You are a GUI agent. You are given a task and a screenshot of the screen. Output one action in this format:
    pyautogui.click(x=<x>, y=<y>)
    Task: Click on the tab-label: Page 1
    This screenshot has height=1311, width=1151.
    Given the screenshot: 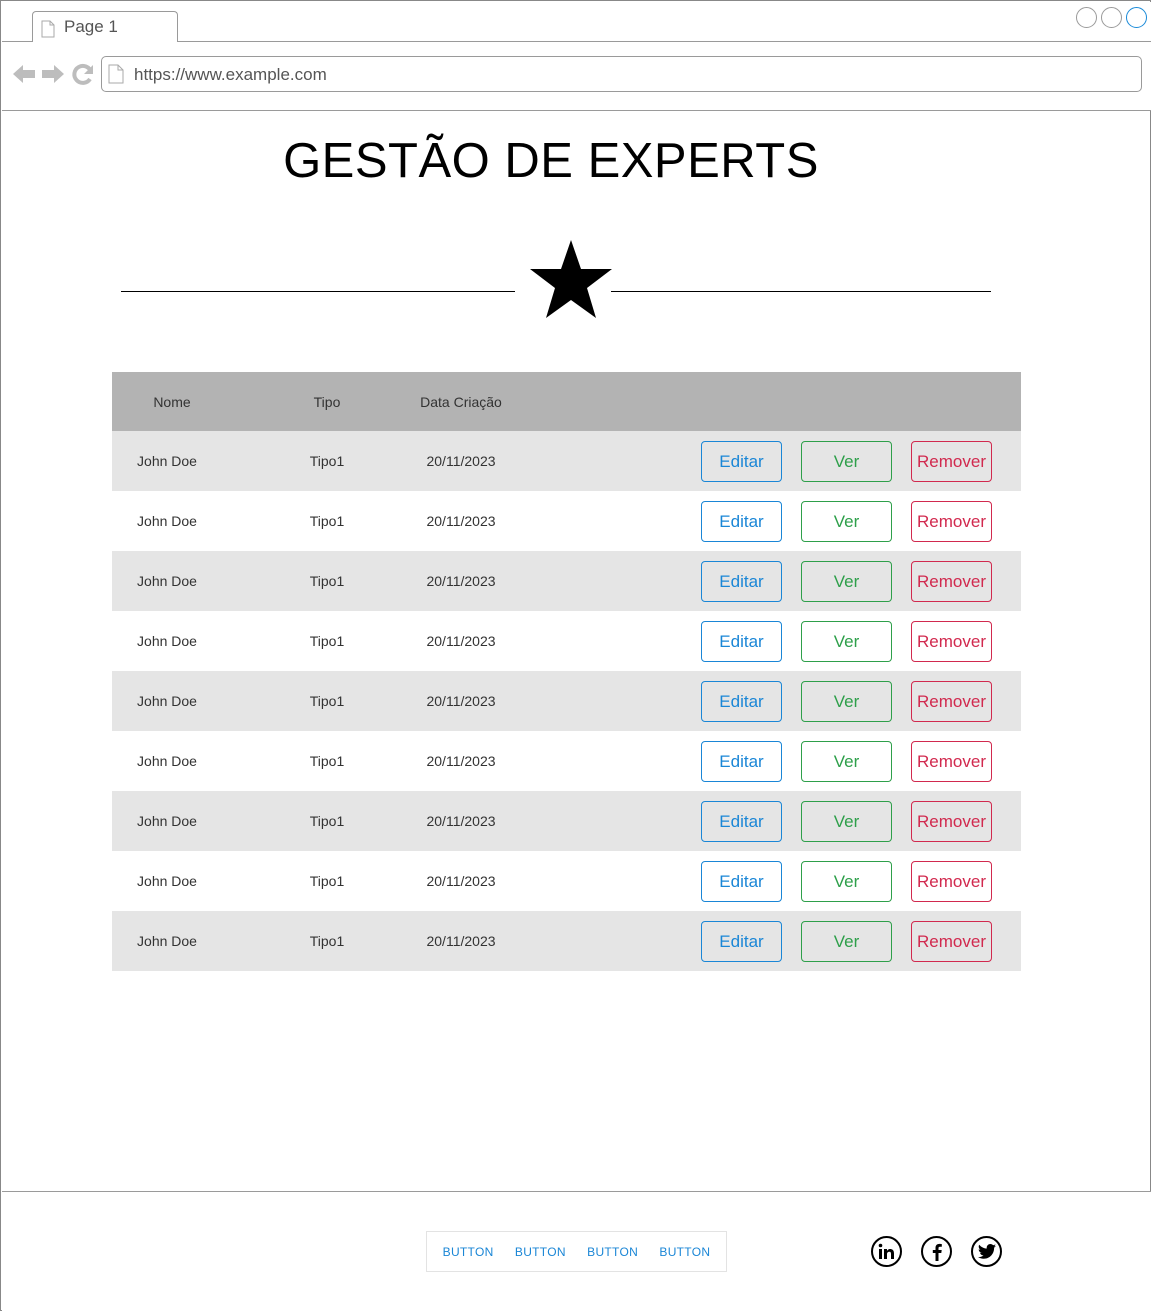 What is the action you would take?
    pyautogui.click(x=91, y=26)
    